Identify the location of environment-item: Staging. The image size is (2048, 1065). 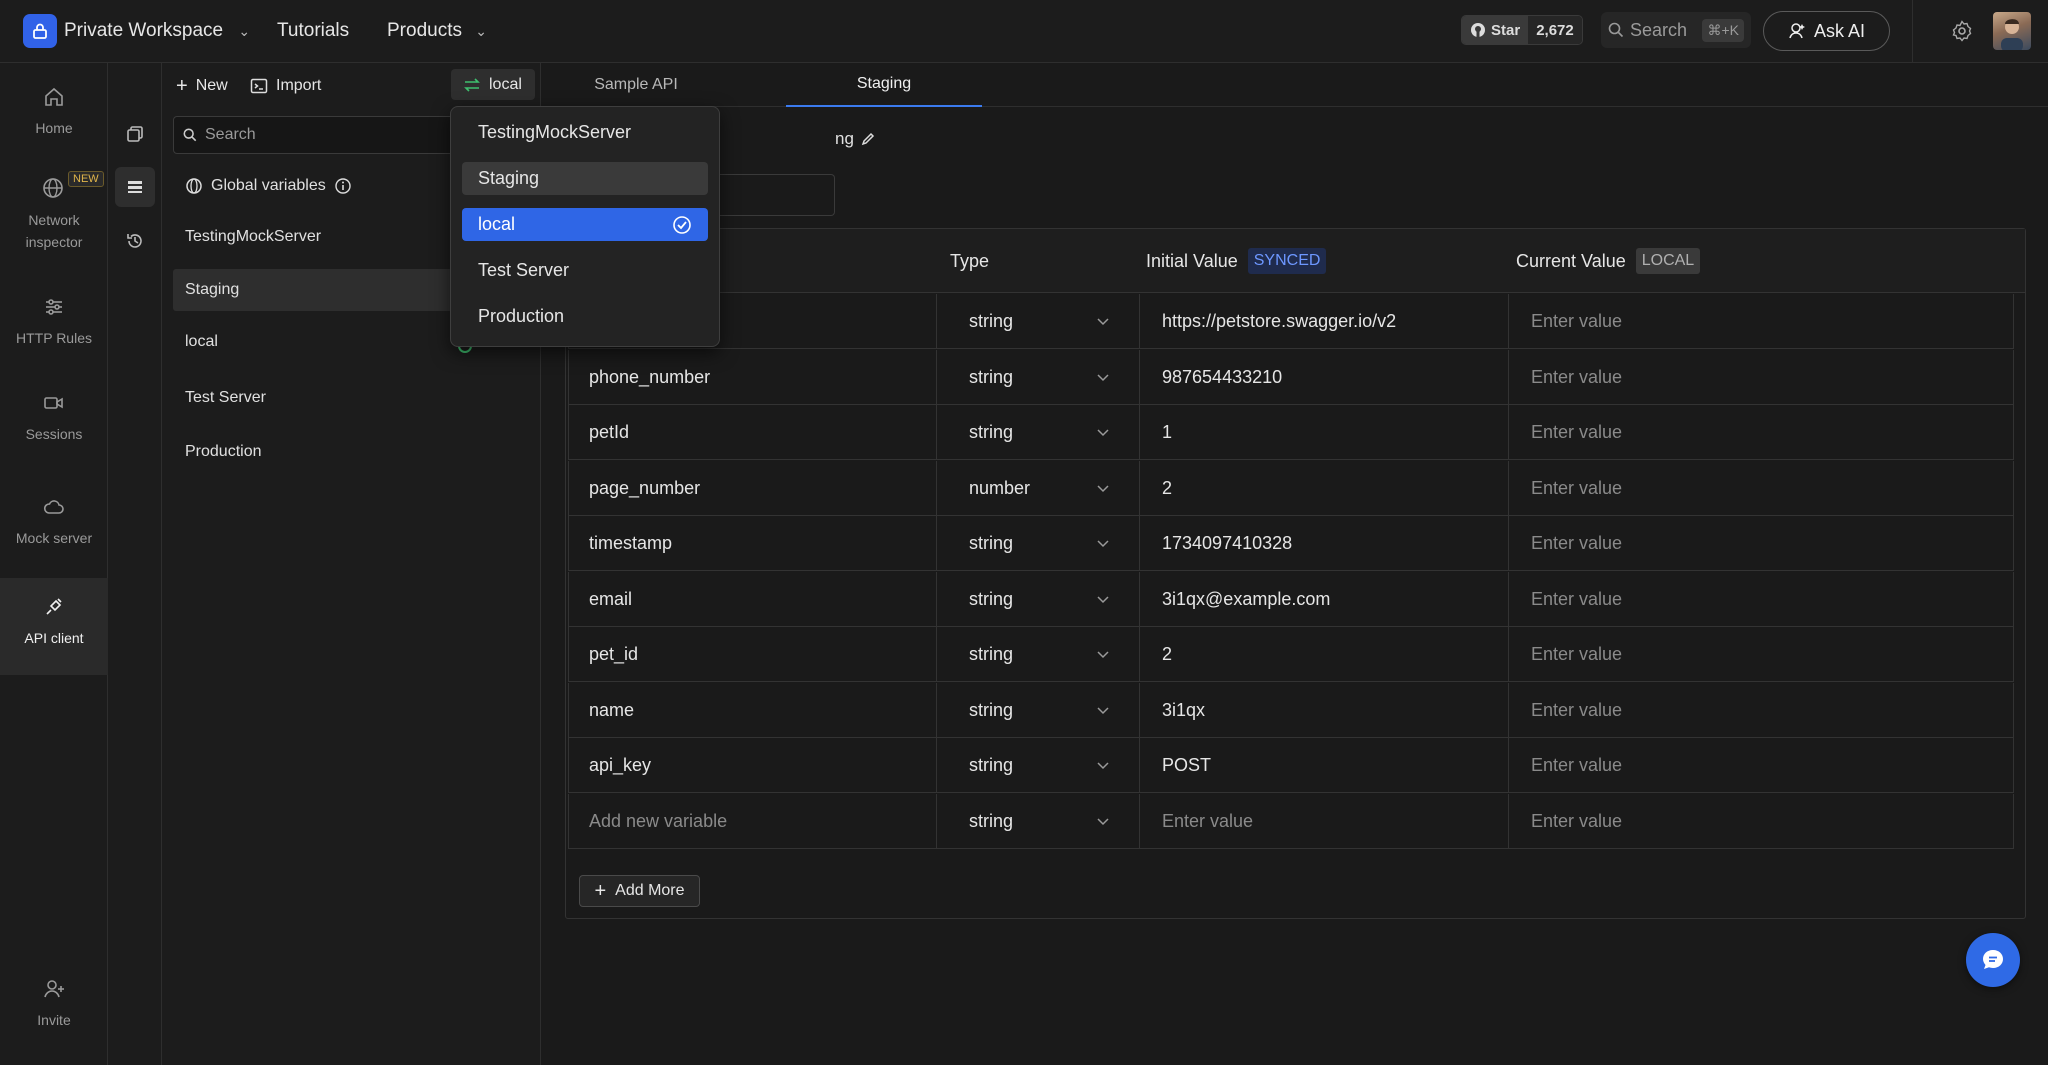
(313, 290).